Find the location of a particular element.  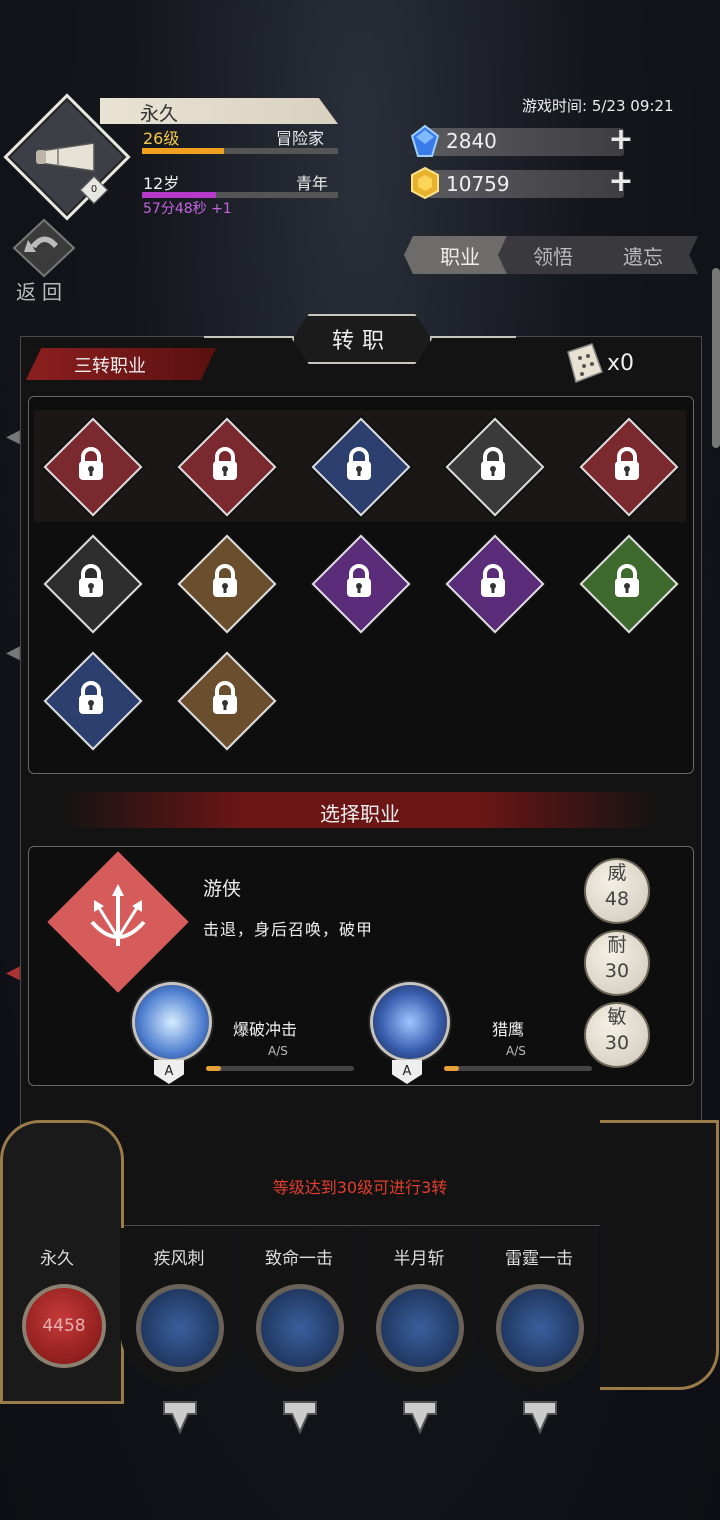

player-job: 冒险家 is located at coordinates (300, 138).